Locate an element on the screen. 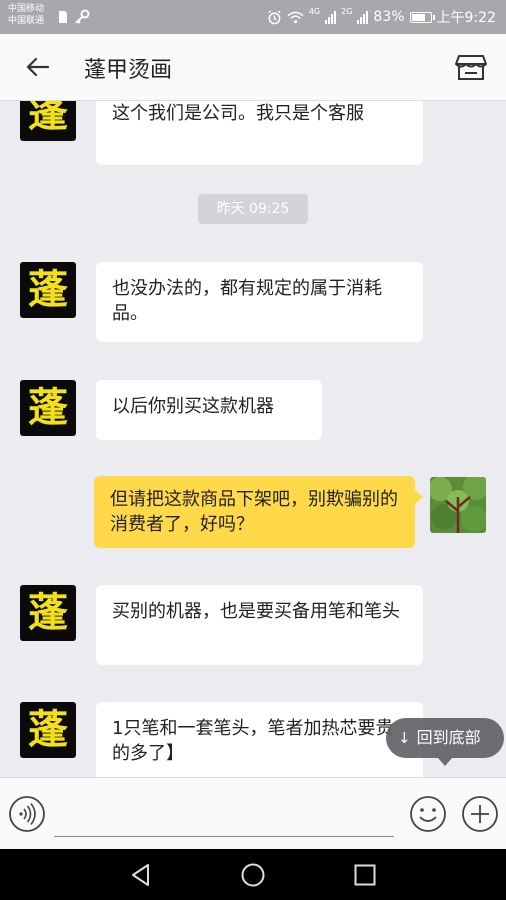 The image size is (506, 900). jump-to-bottom-button: ↓ 回到底部 is located at coordinates (445, 742).